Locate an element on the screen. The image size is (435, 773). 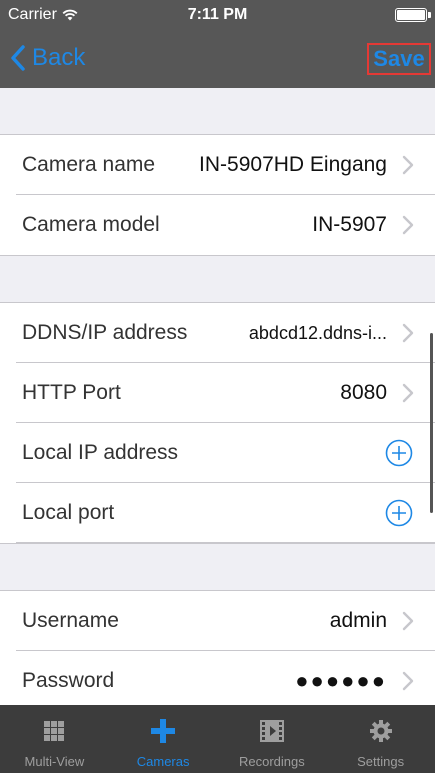
password-value: ●●●●●● is located at coordinates (341, 680).